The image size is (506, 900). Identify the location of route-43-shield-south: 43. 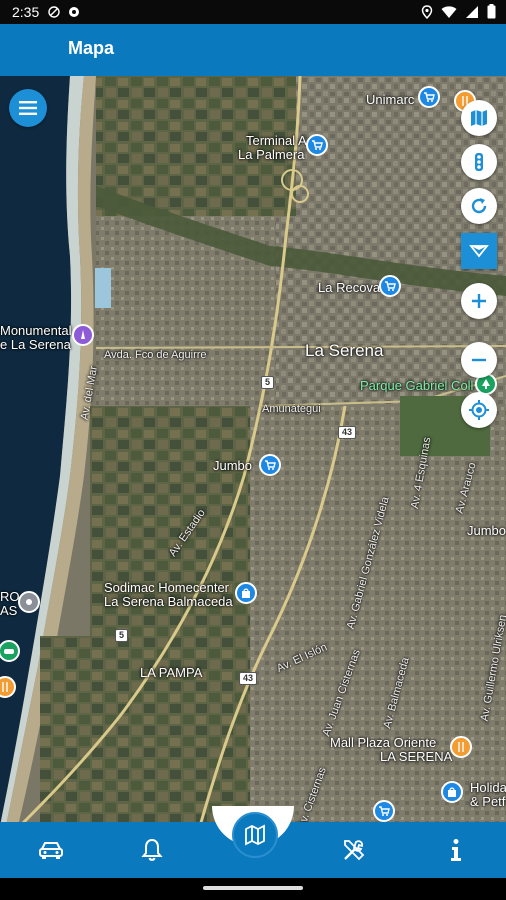
(248, 678).